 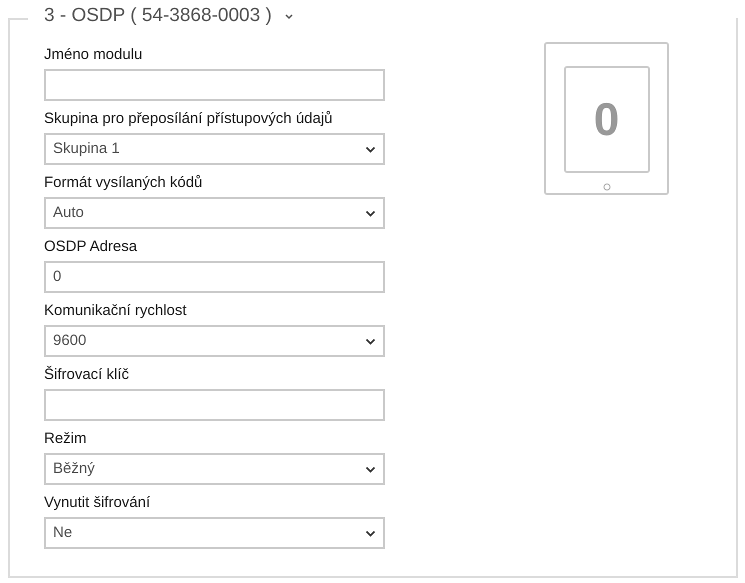 What do you see at coordinates (607, 119) in the screenshot?
I see `keypad-digit: 0` at bounding box center [607, 119].